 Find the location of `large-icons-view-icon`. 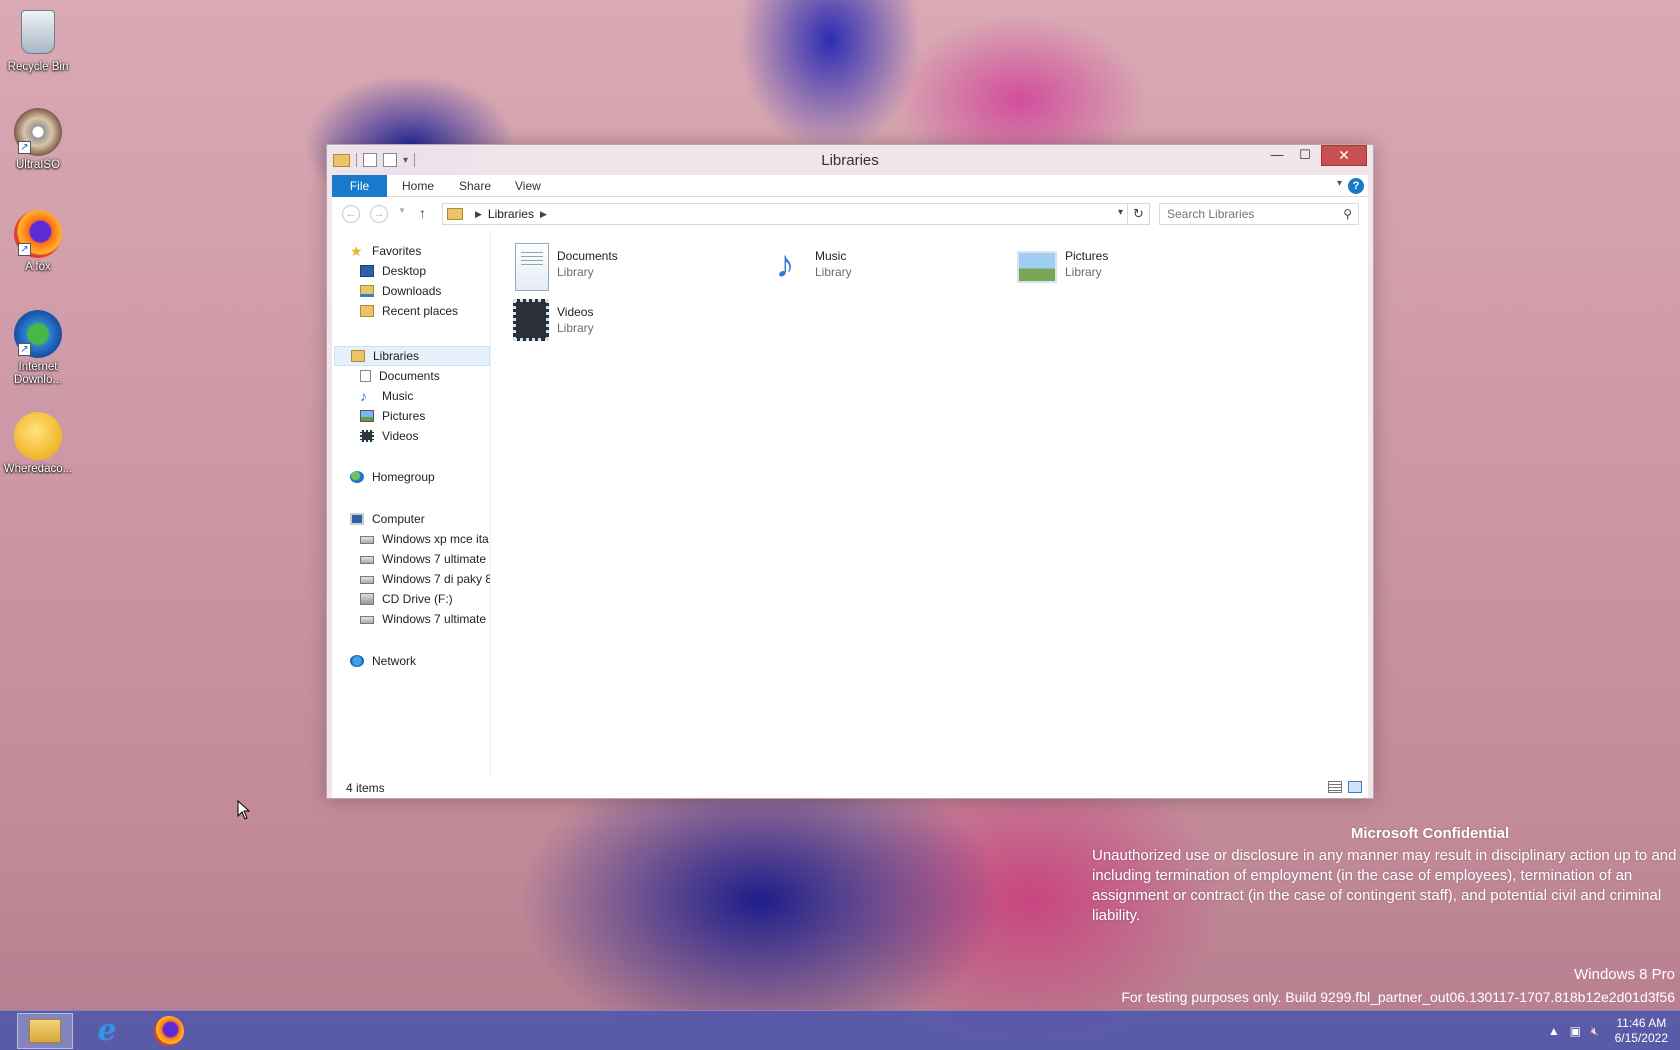

large-icons-view-icon is located at coordinates (1355, 787).